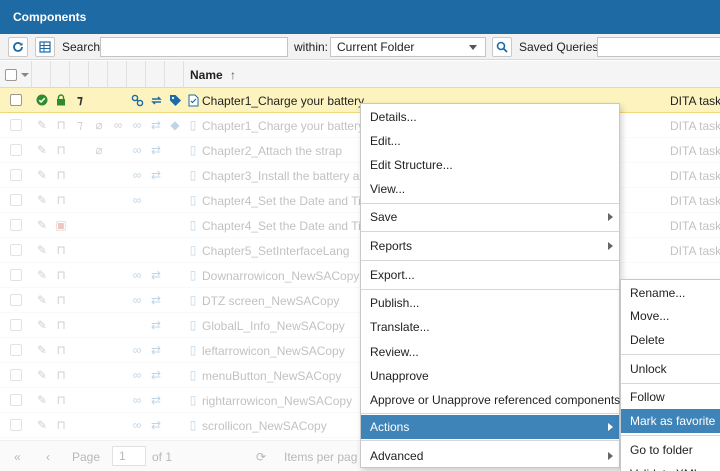  What do you see at coordinates (490, 376) in the screenshot?
I see `menu-item-unapprove: Unapprove` at bounding box center [490, 376].